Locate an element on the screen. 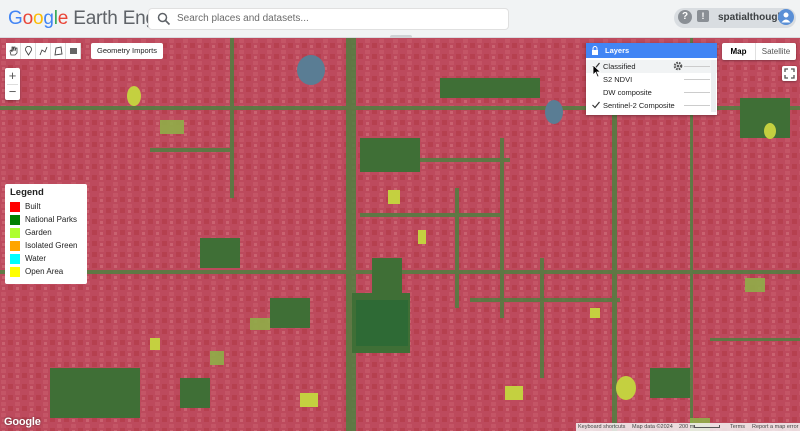 The height and width of the screenshot is (431, 800). layers-header: Layers is located at coordinates (651, 50).